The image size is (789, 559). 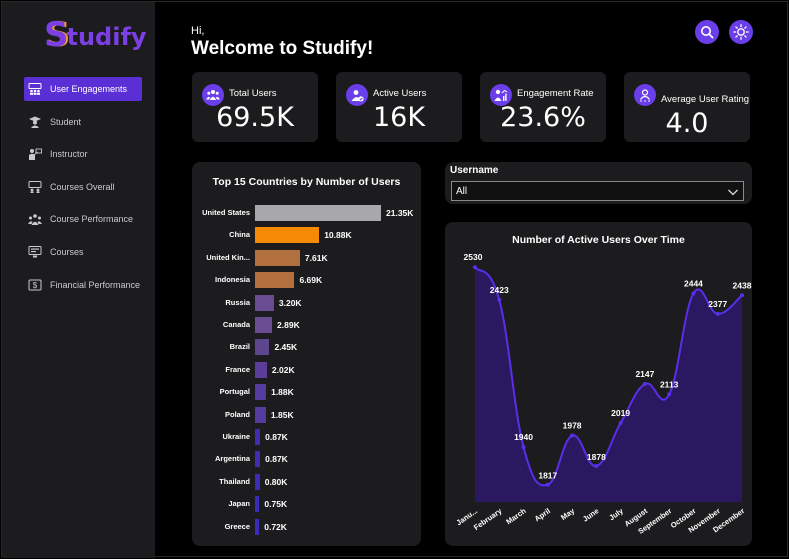 I want to click on financial-icon: $, so click(x=35, y=285).